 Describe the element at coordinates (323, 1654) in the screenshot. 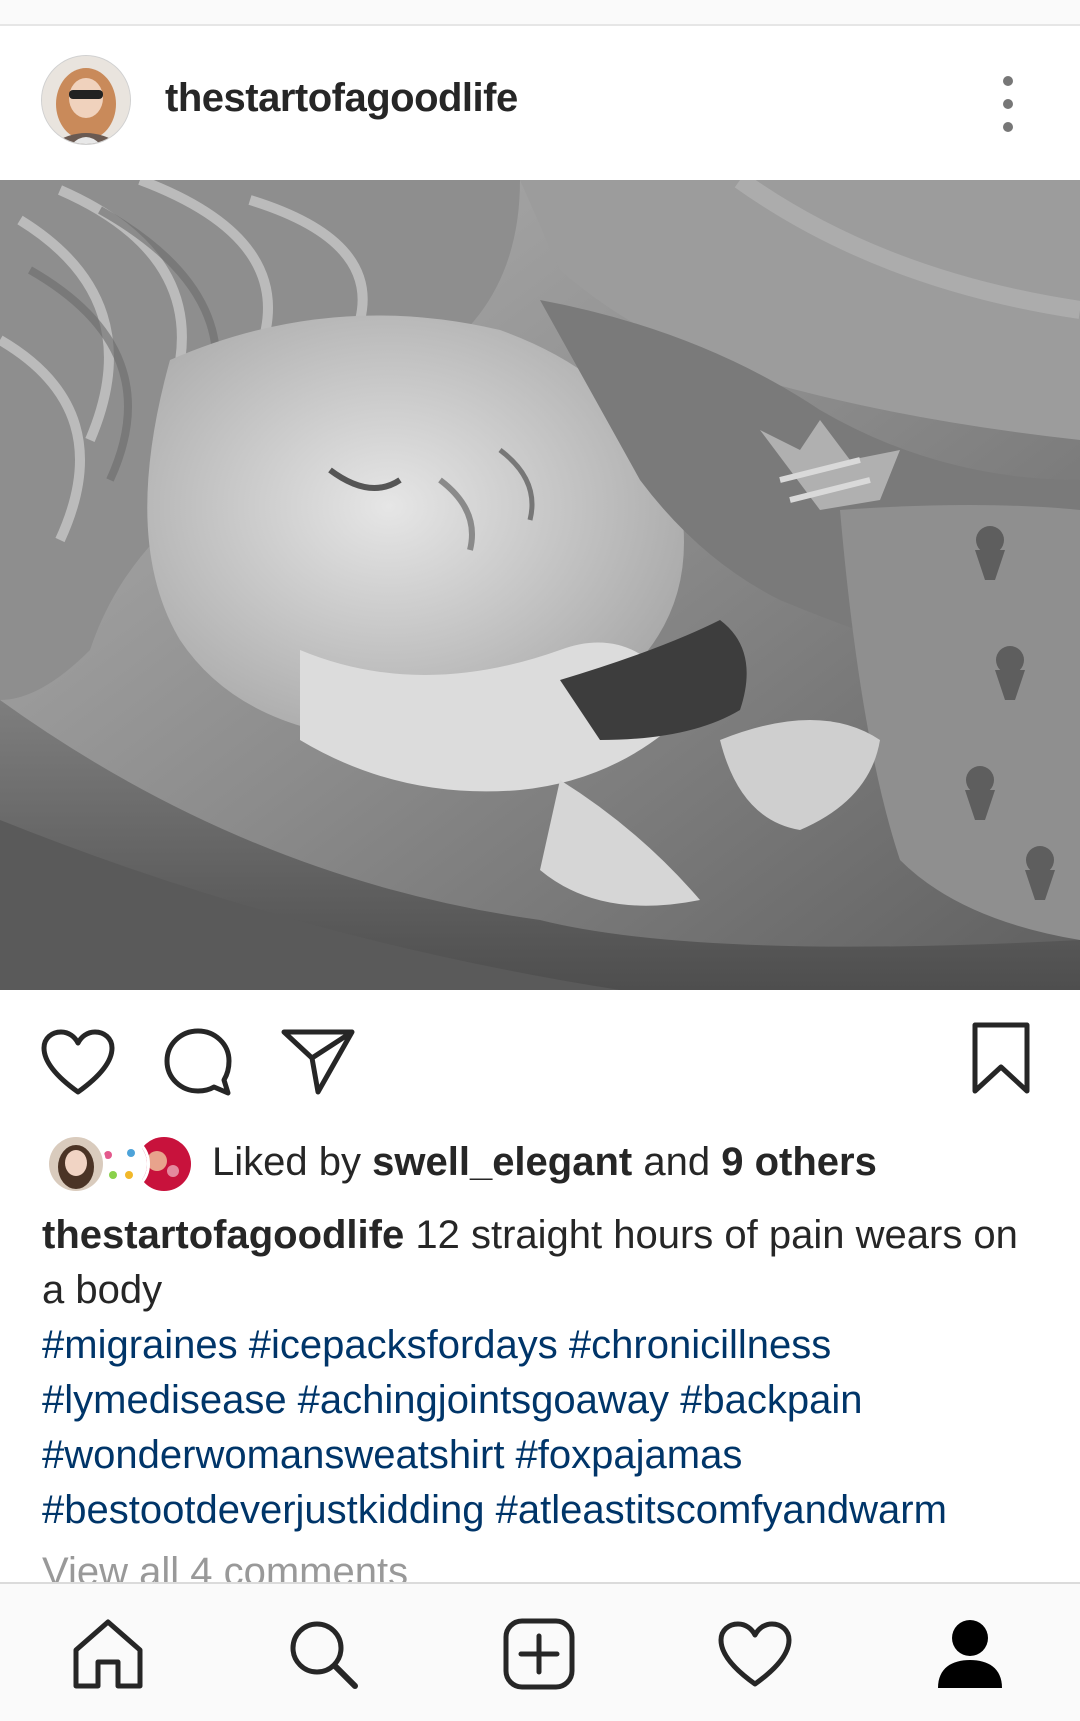

I see `search-icon` at that location.